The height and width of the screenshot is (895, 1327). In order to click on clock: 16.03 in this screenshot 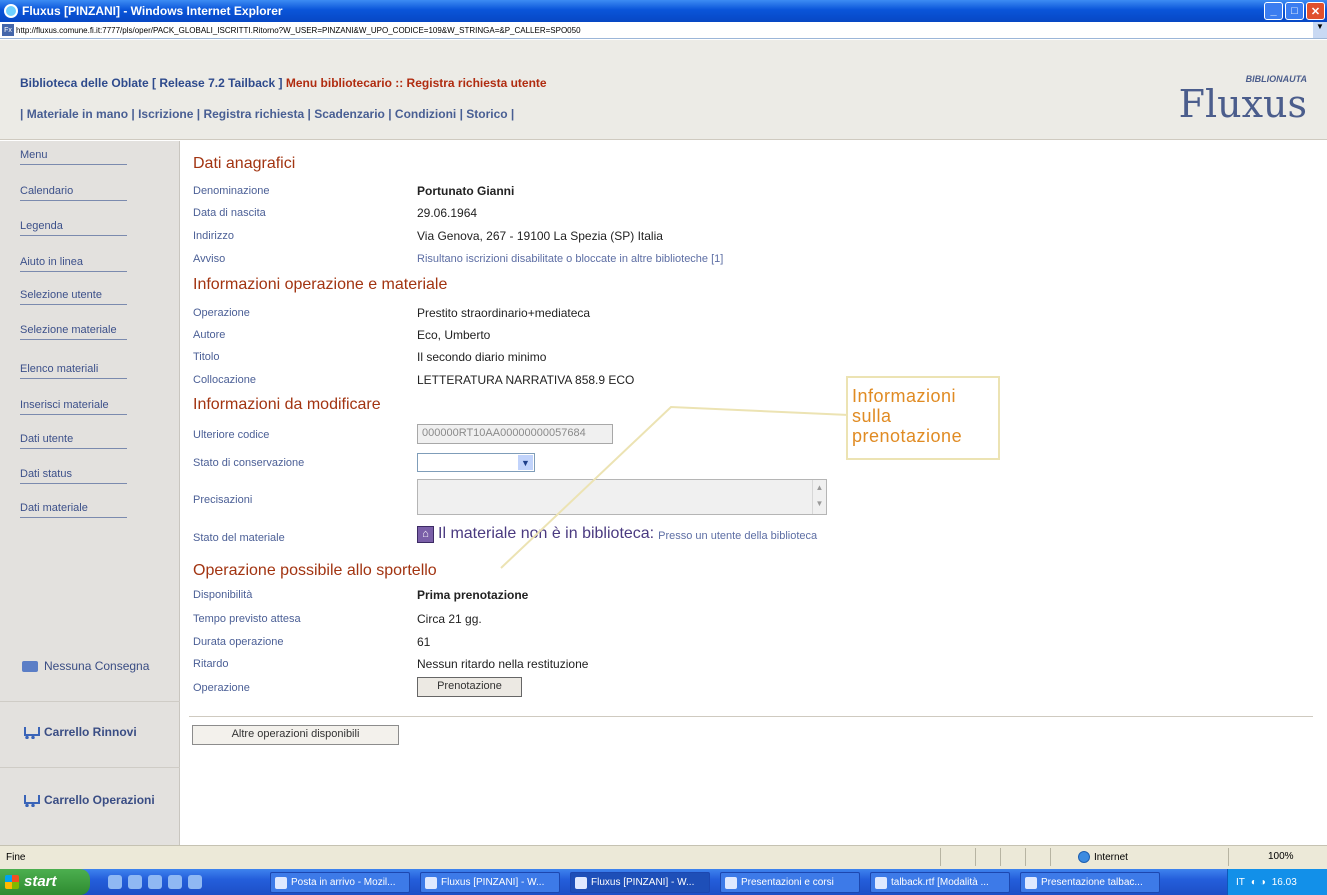, I will do `click(1284, 882)`.